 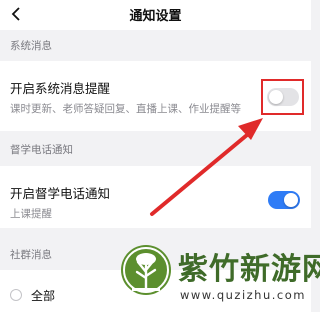 What do you see at coordinates (146, 270) in the screenshot?
I see `bamboo-tree-logo-icon` at bounding box center [146, 270].